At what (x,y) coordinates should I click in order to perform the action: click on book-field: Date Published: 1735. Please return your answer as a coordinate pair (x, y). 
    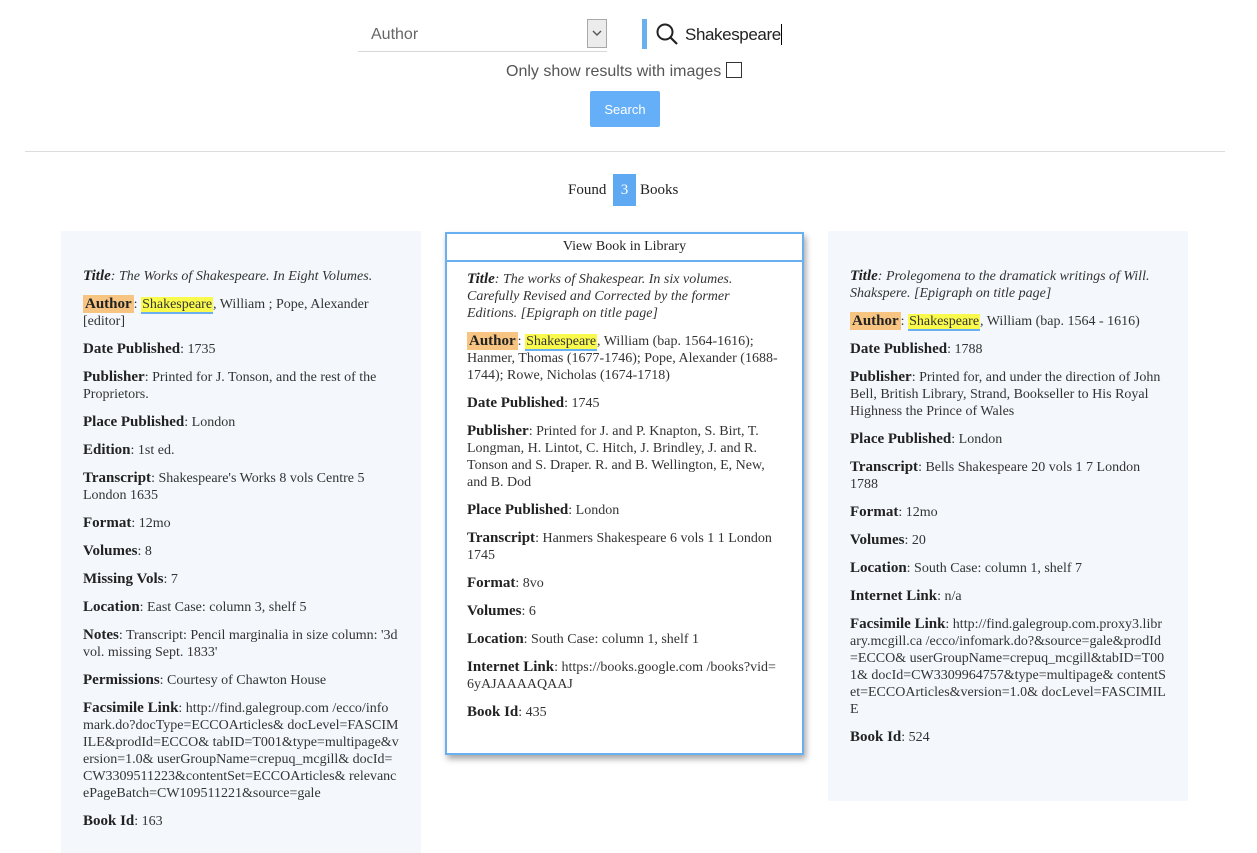
    Looking at the image, I should click on (241, 349).